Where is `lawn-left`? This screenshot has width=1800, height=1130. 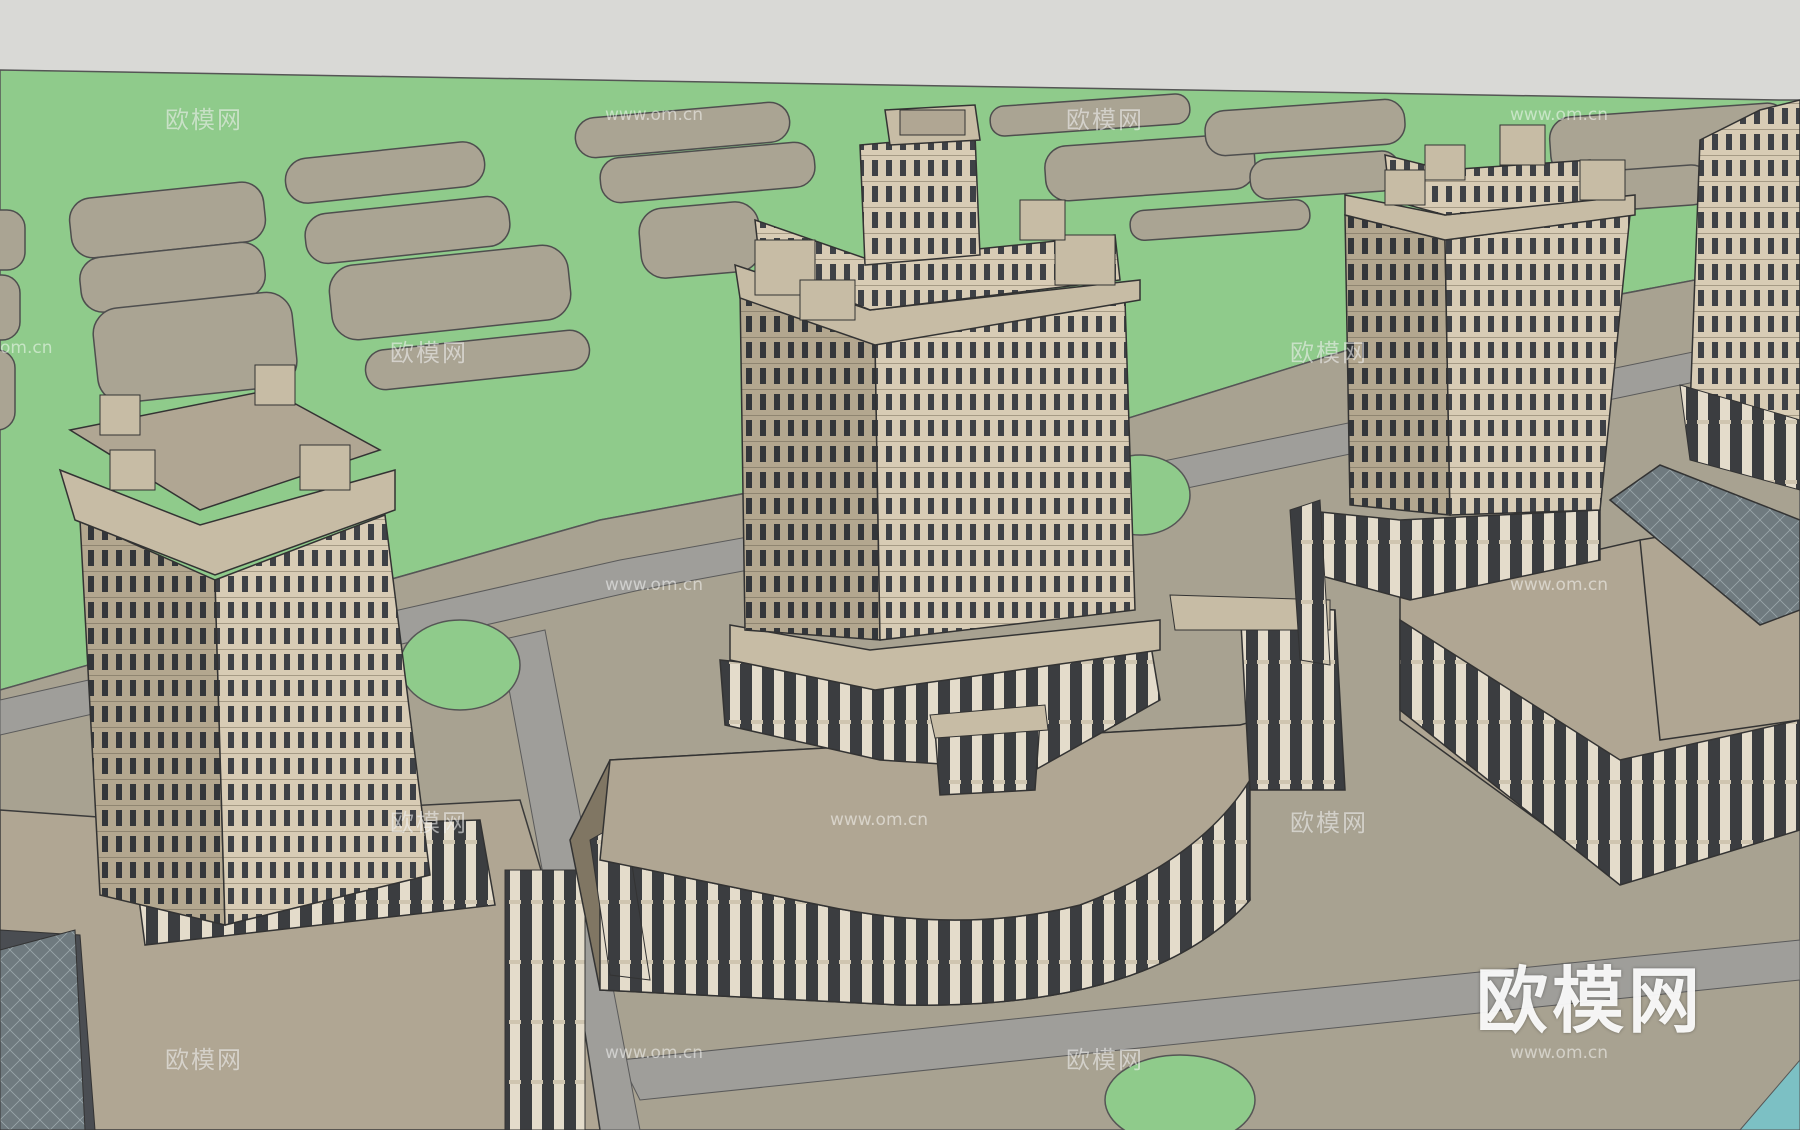
lawn-left is located at coordinates (460, 665).